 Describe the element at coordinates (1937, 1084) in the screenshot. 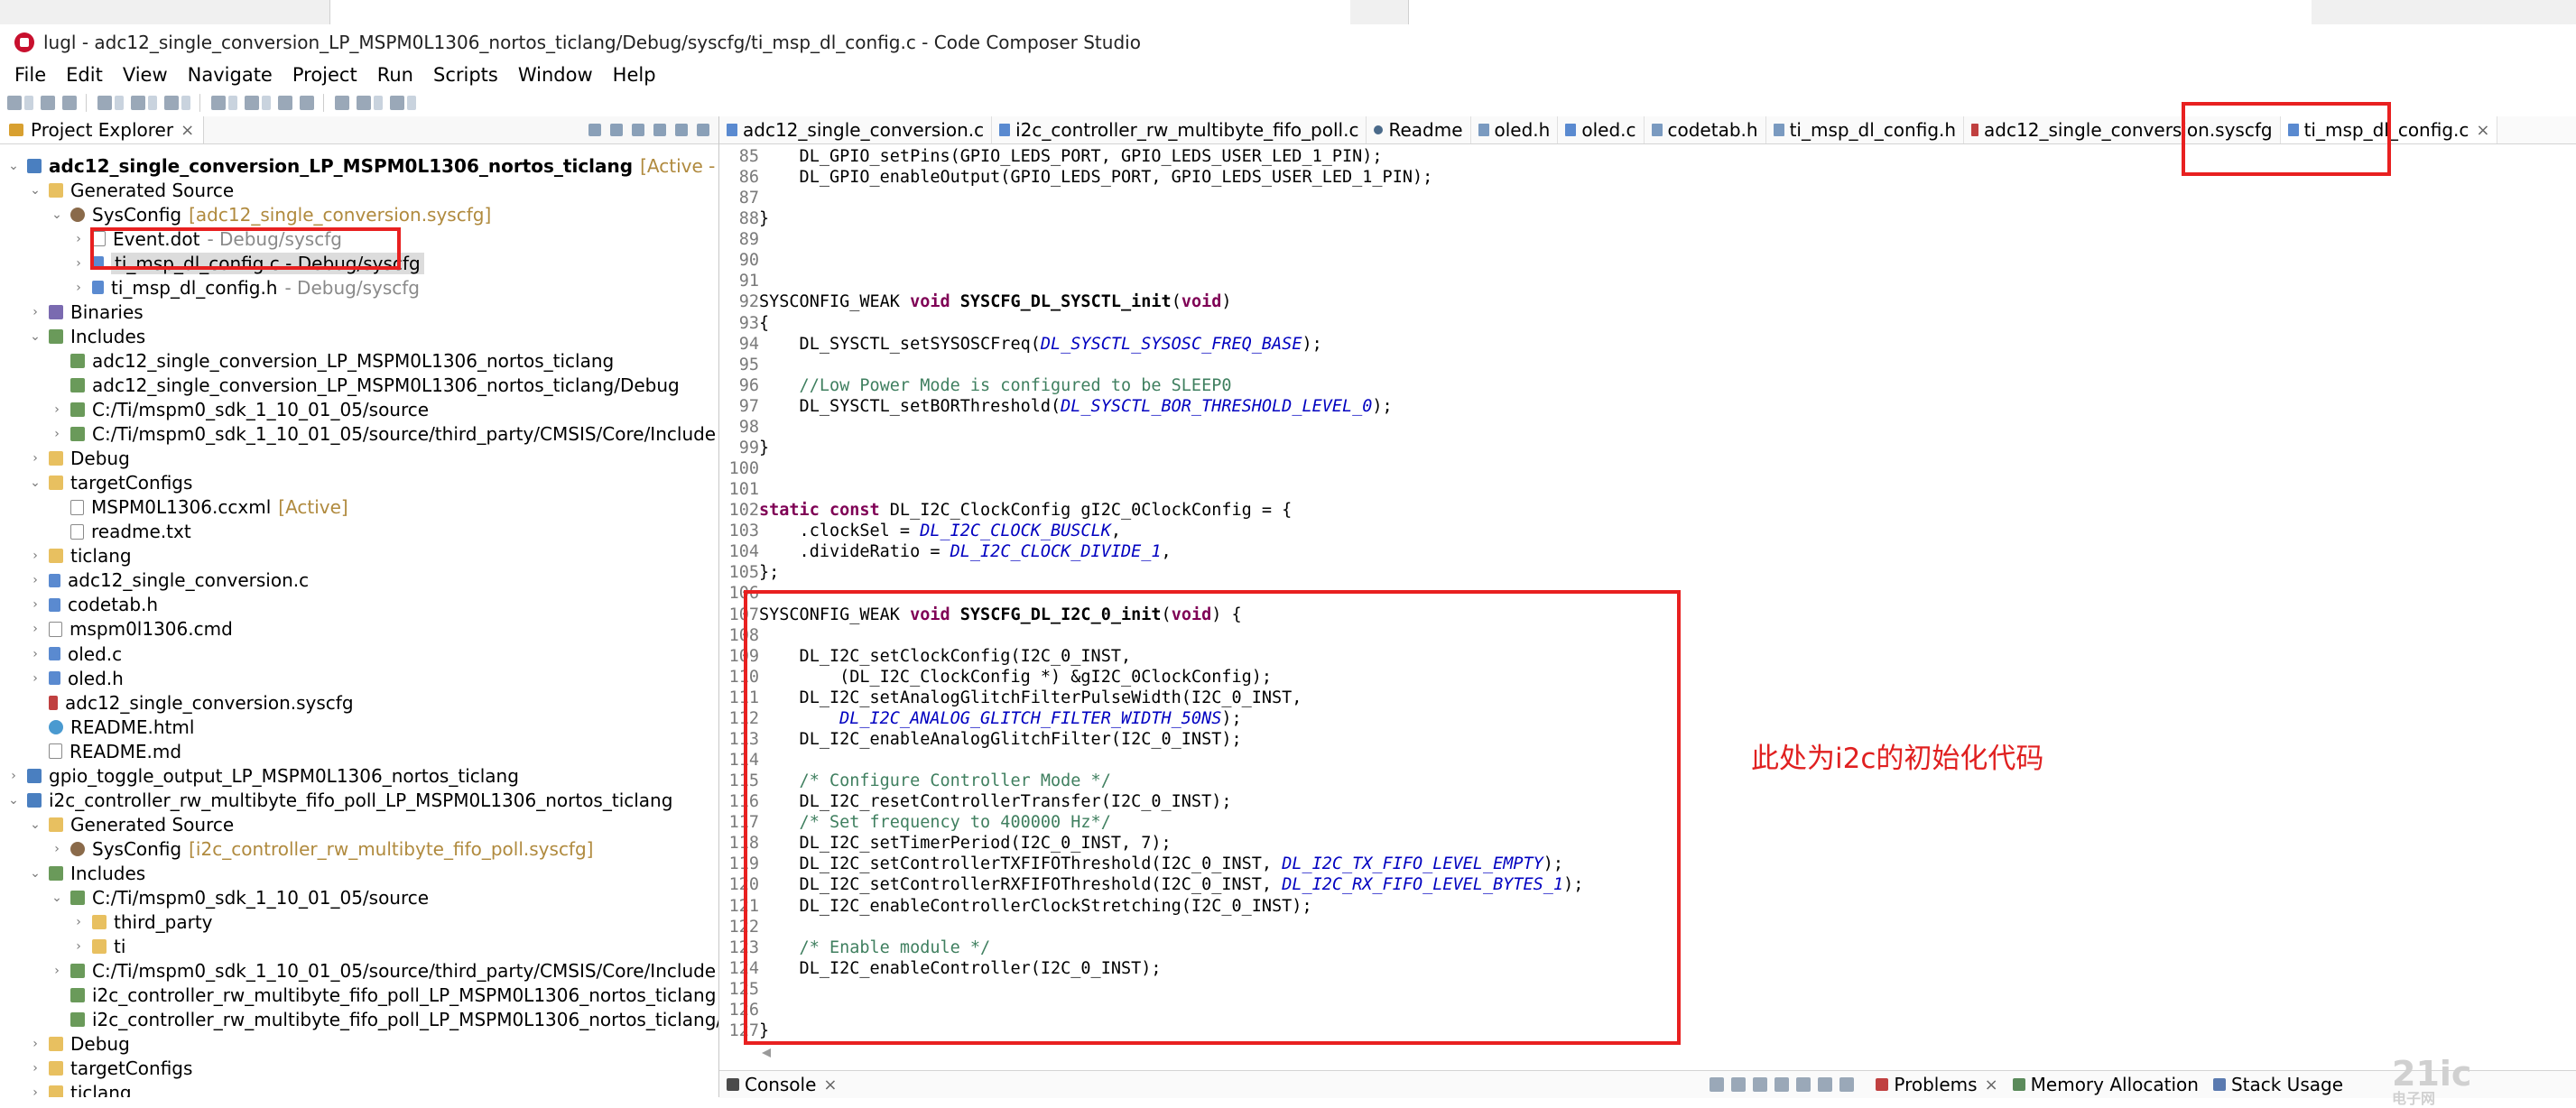

I see `tab-problems: Problems ×` at that location.